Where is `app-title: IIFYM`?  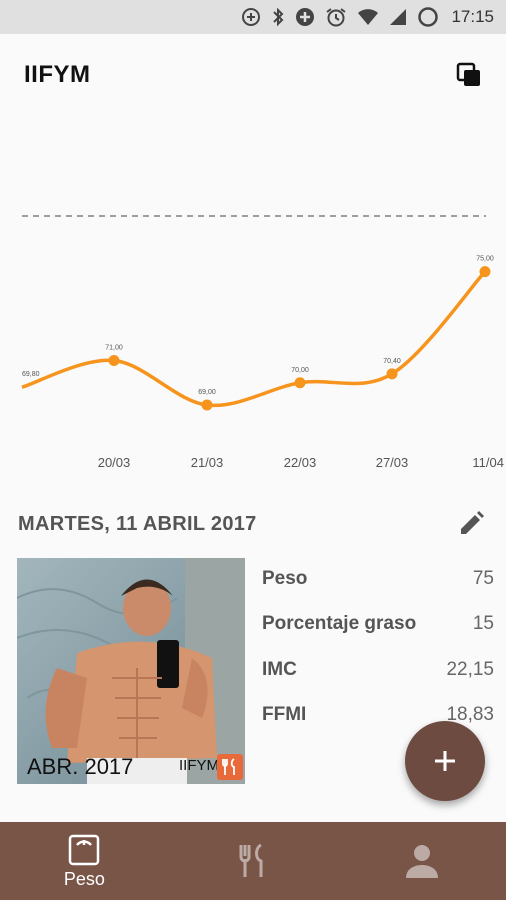
app-title: IIFYM is located at coordinates (57, 74).